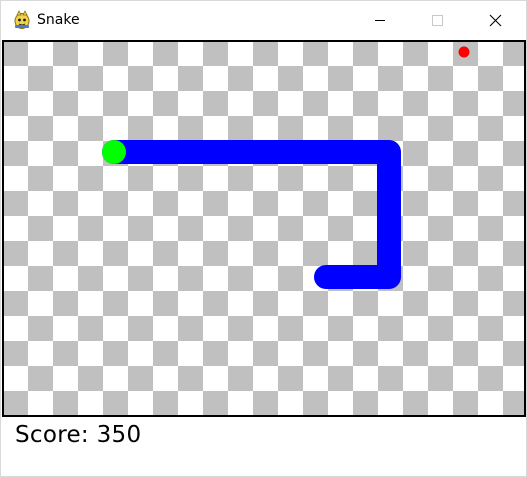  I want to click on maximize-button, so click(437, 20).